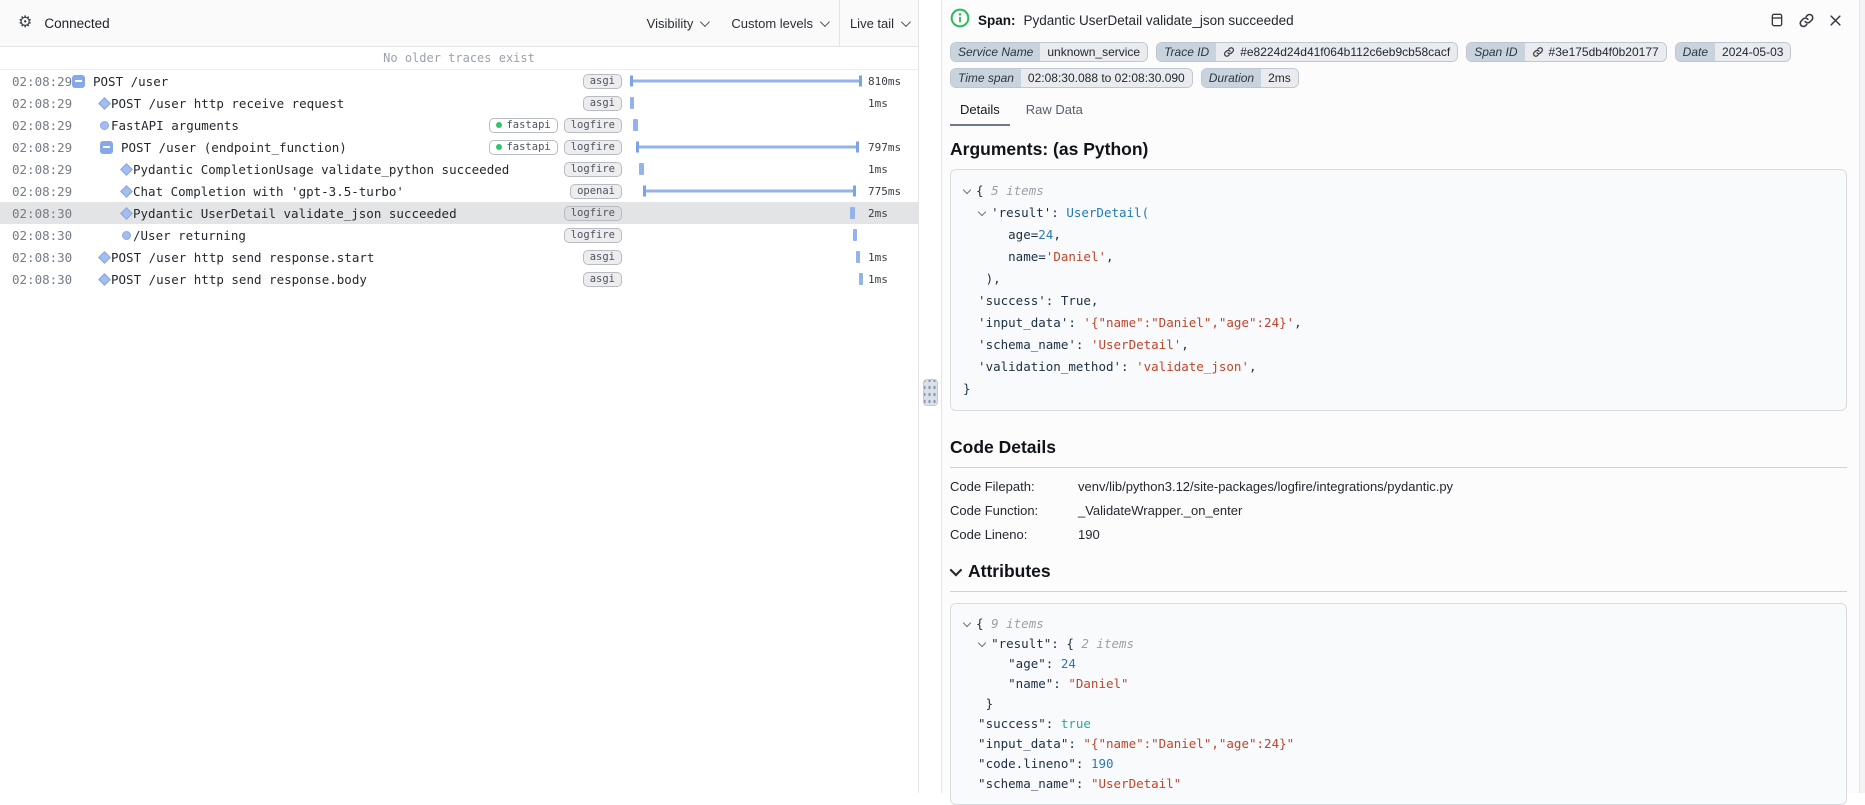  I want to click on badge-value: 2ms, so click(1279, 78).